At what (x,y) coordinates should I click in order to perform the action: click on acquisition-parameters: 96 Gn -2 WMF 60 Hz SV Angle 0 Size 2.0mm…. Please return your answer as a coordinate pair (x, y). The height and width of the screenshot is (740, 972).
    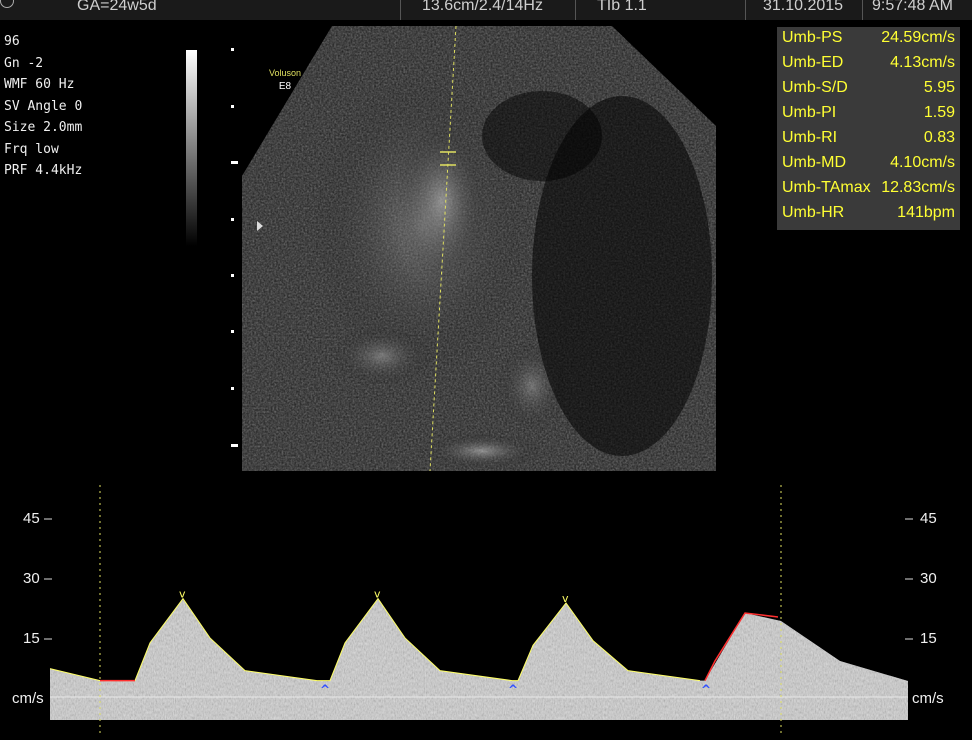
    Looking at the image, I should click on (43, 106).